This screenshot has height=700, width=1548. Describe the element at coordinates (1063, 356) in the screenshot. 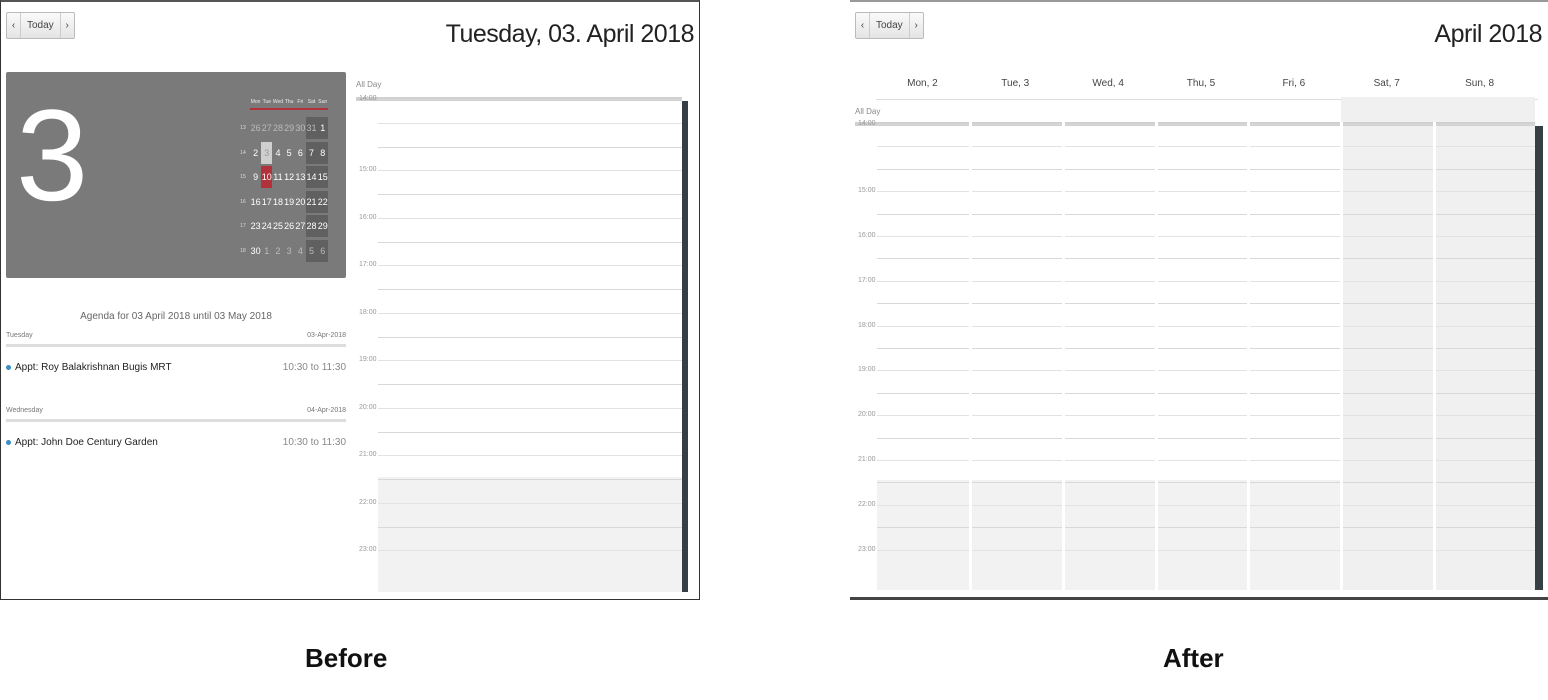

I see `column-gap` at that location.